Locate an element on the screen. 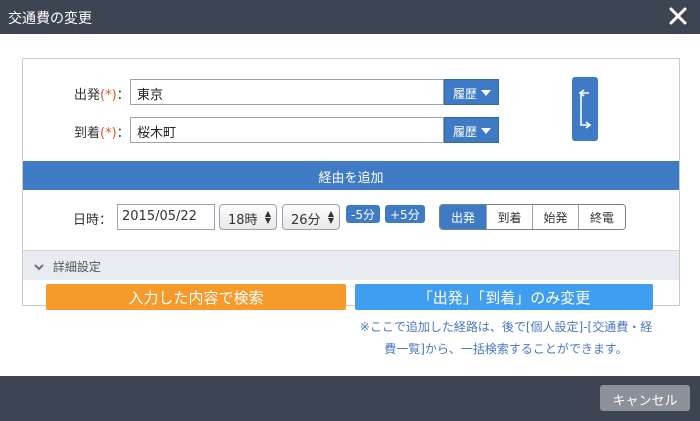 The image size is (700, 421). swap-arrows-icon is located at coordinates (585, 109).